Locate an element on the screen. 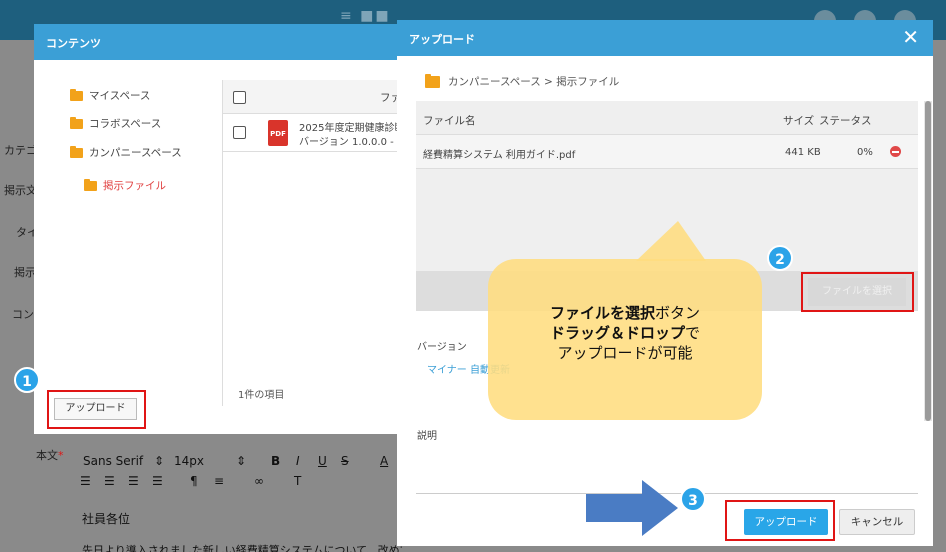 The image size is (946, 552). indent-icon: ☰ is located at coordinates (157, 481).